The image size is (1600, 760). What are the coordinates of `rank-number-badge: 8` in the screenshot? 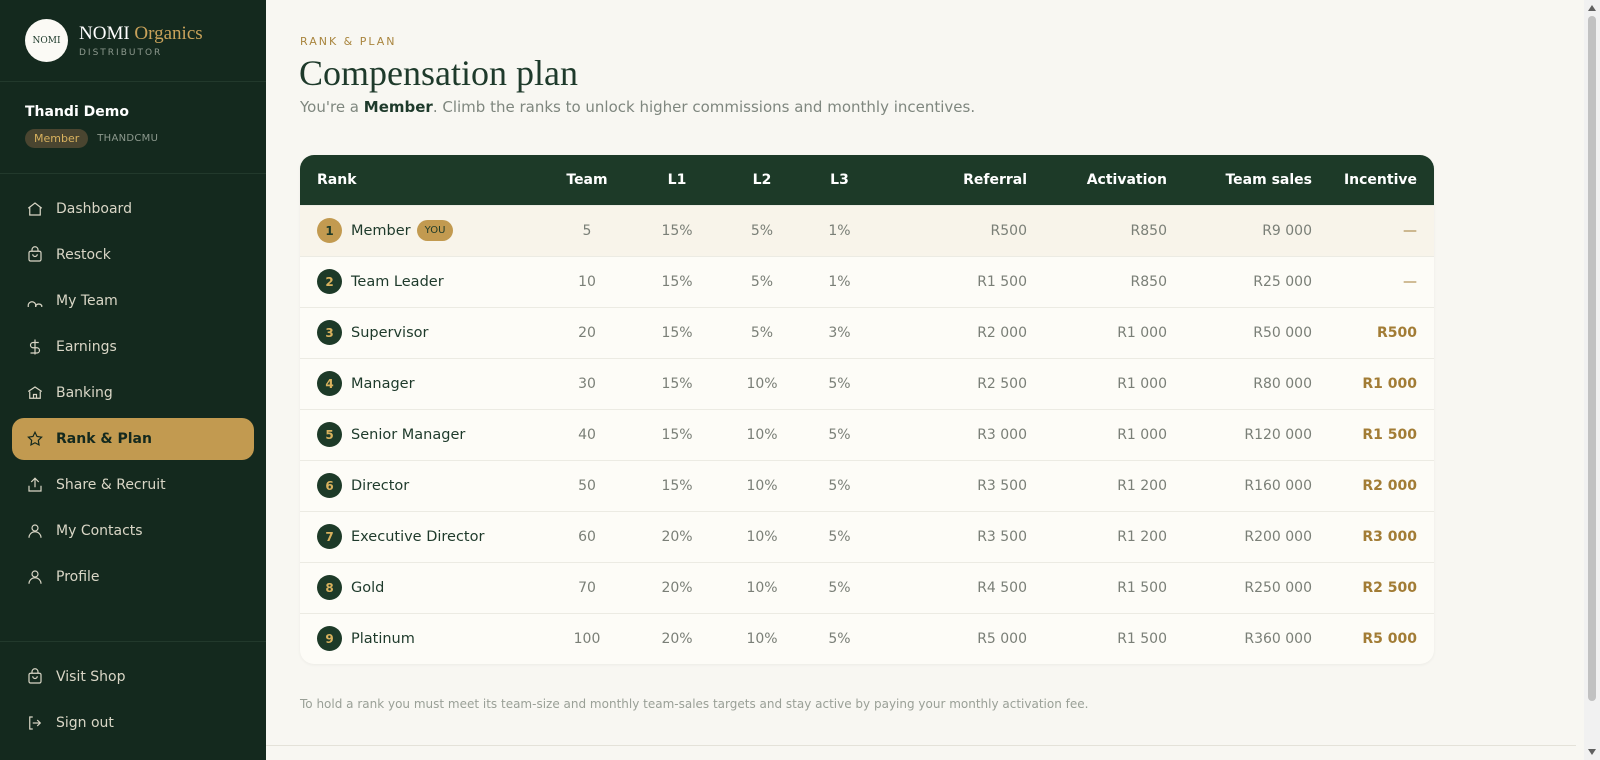 It's located at (329, 587).